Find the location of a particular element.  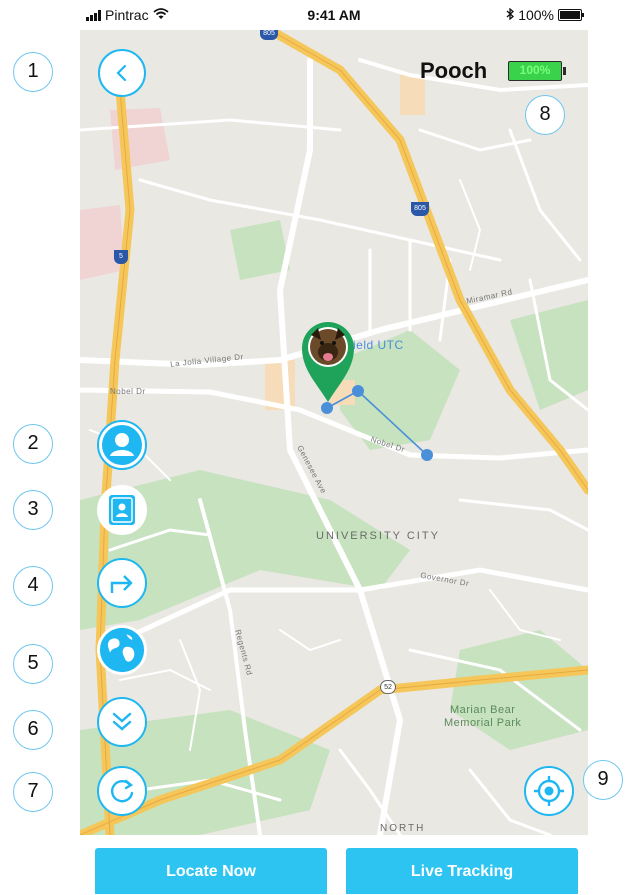

highway-shield-icon: 5 is located at coordinates (121, 257).